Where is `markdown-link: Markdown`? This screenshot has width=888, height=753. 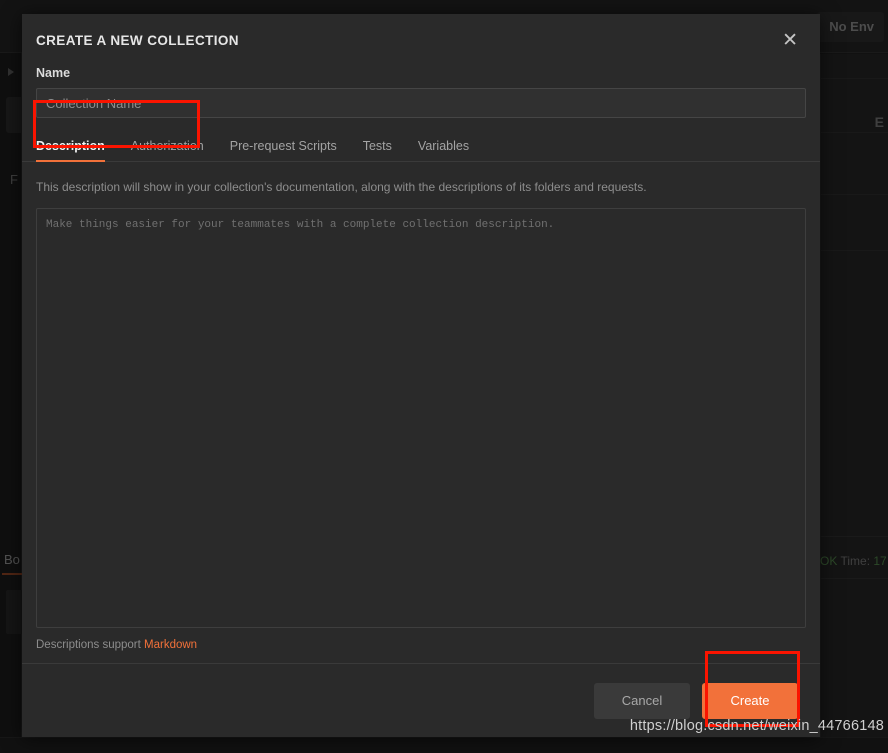
markdown-link: Markdown is located at coordinates (170, 645).